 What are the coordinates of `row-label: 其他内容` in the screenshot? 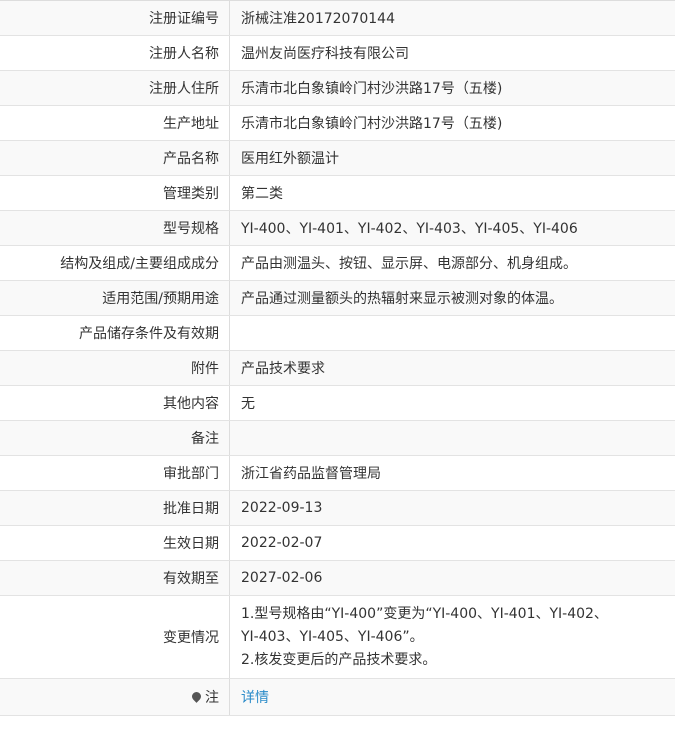 It's located at (115, 403).